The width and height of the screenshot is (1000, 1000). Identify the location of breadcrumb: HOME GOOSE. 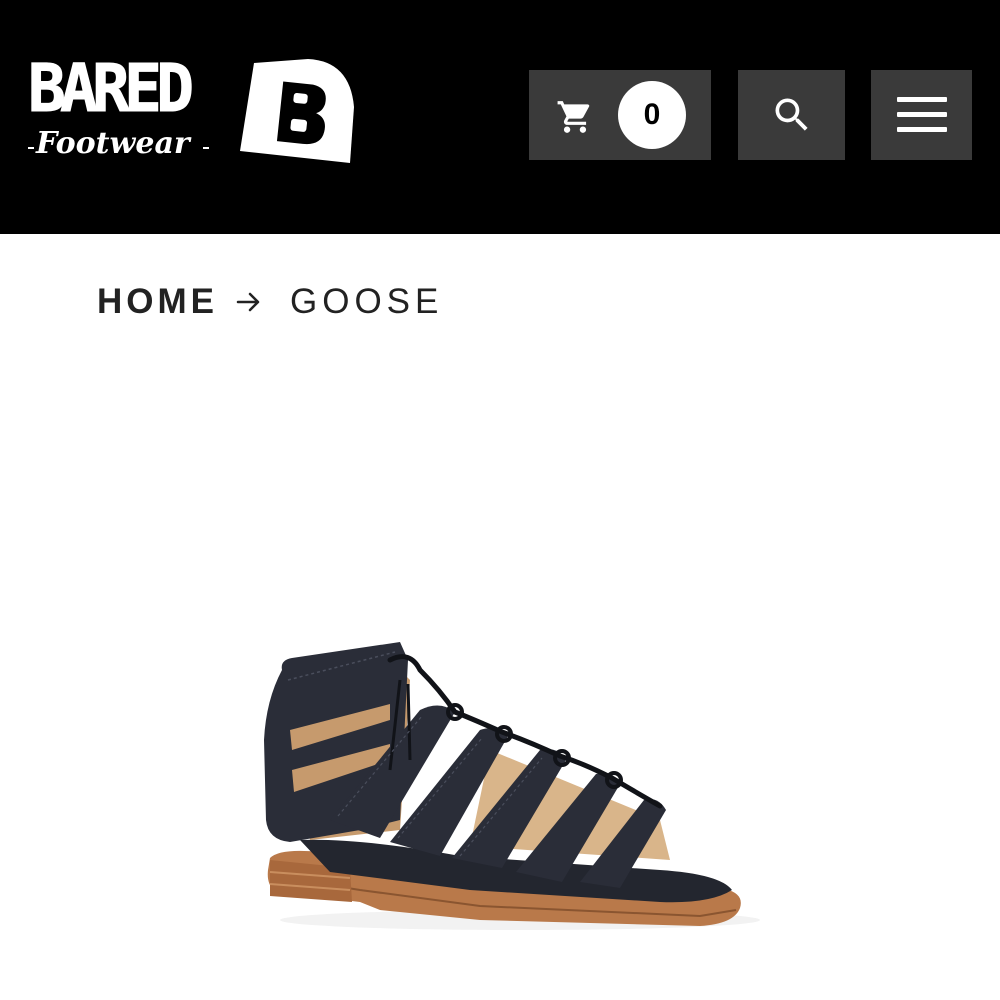
(270, 302).